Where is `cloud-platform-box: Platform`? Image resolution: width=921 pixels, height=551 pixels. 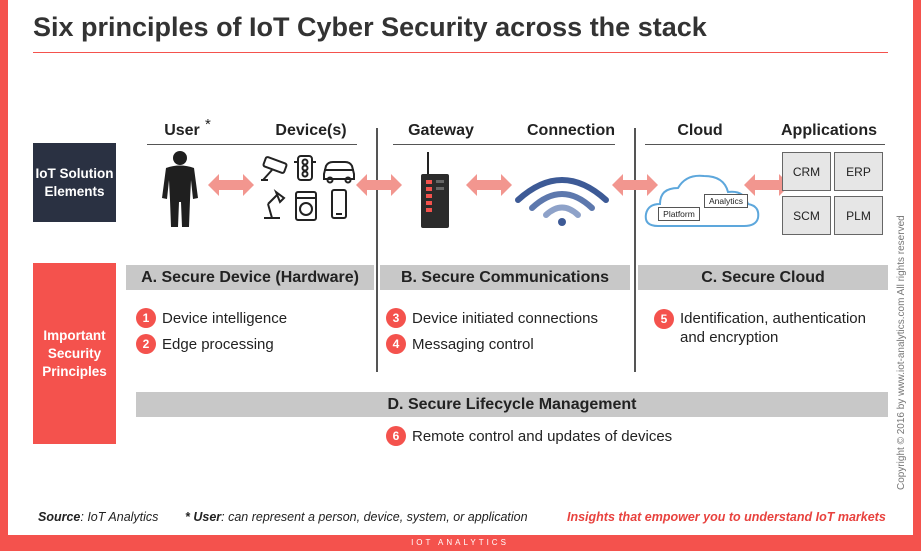 cloud-platform-box: Platform is located at coordinates (679, 214).